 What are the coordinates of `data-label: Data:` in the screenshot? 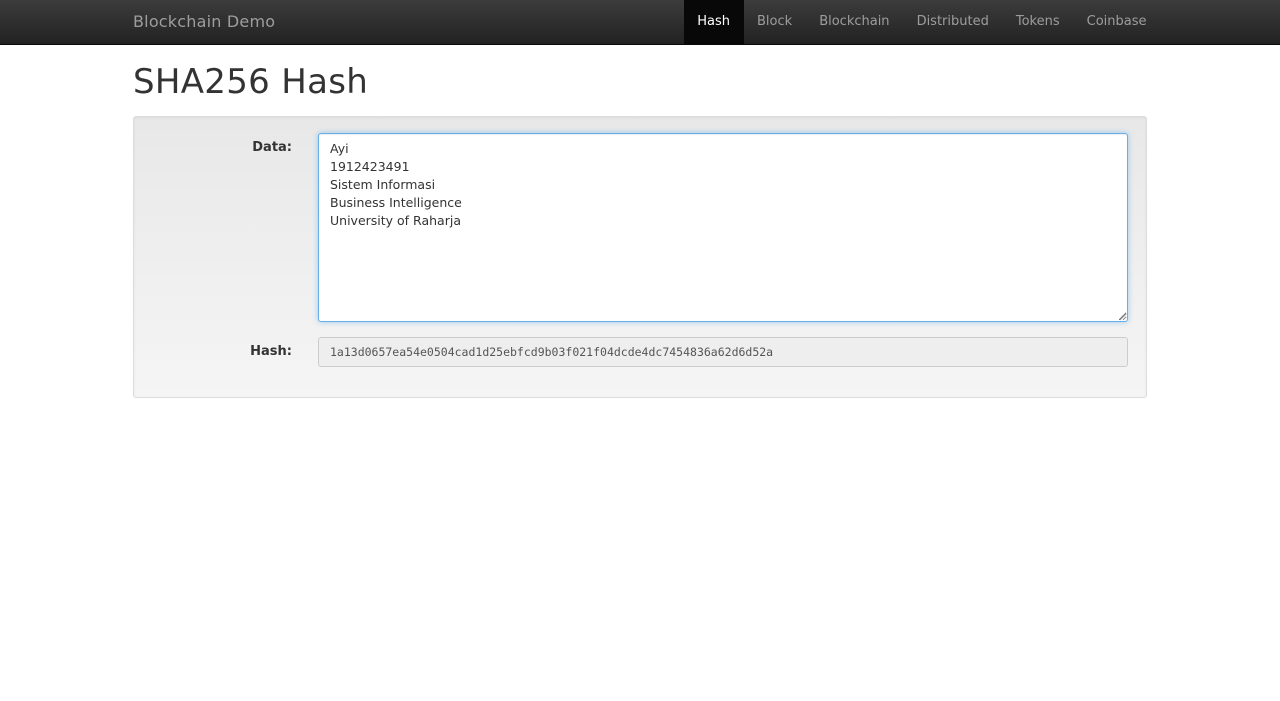 It's located at (272, 147).